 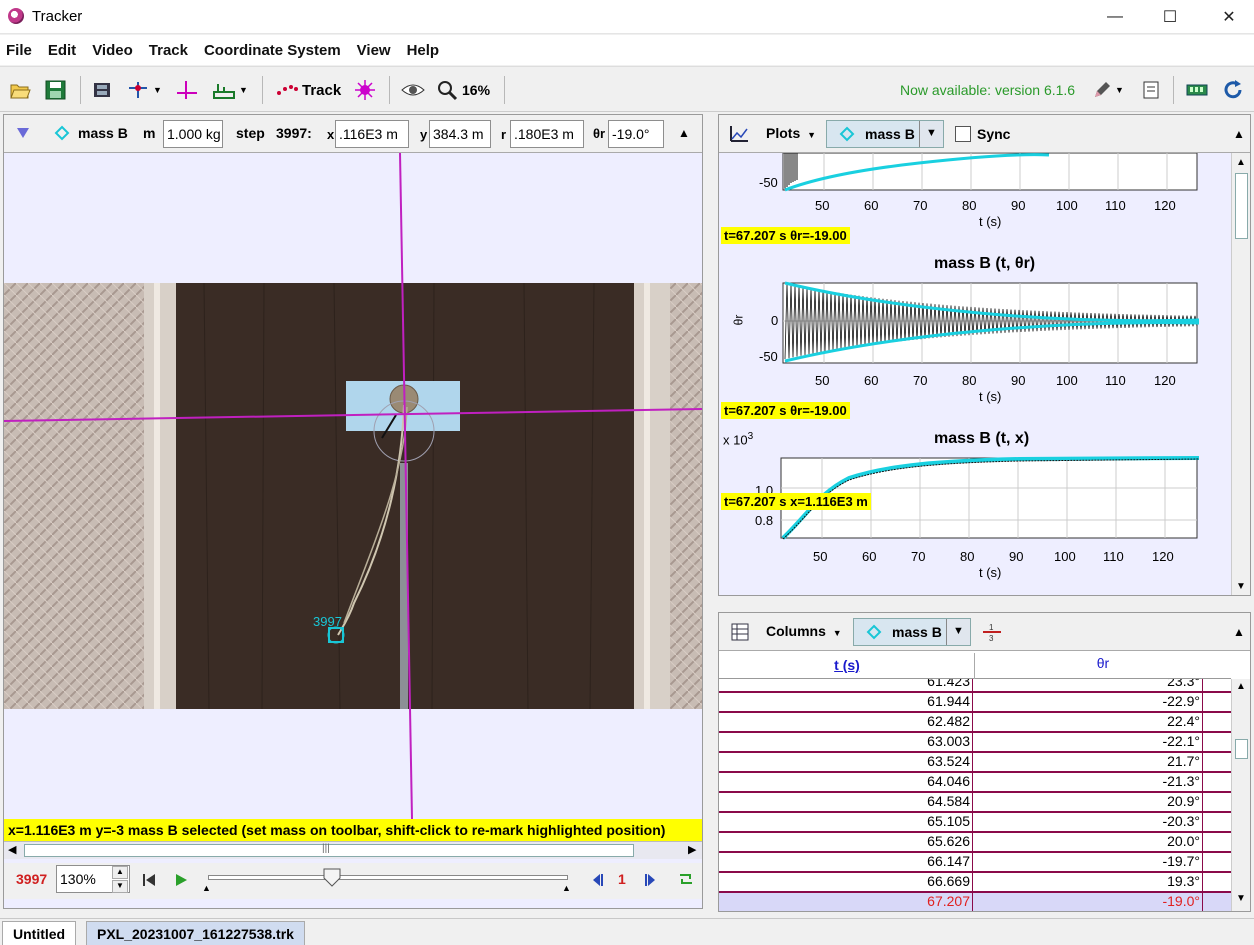 I want to click on x-tick: 50, so click(x=820, y=556).